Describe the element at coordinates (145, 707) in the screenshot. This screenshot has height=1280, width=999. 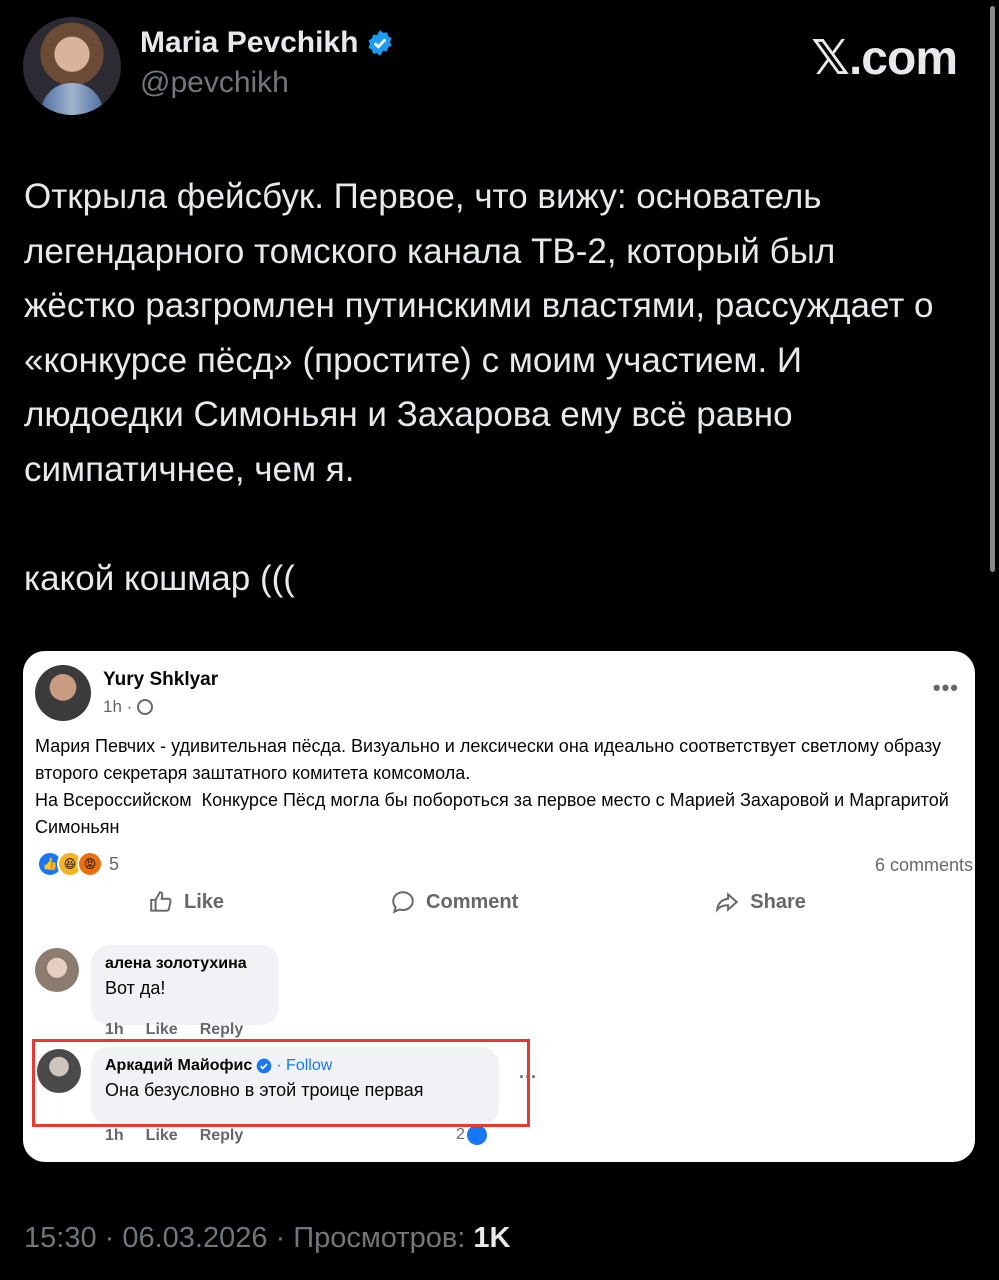
I see `globe-icon` at that location.